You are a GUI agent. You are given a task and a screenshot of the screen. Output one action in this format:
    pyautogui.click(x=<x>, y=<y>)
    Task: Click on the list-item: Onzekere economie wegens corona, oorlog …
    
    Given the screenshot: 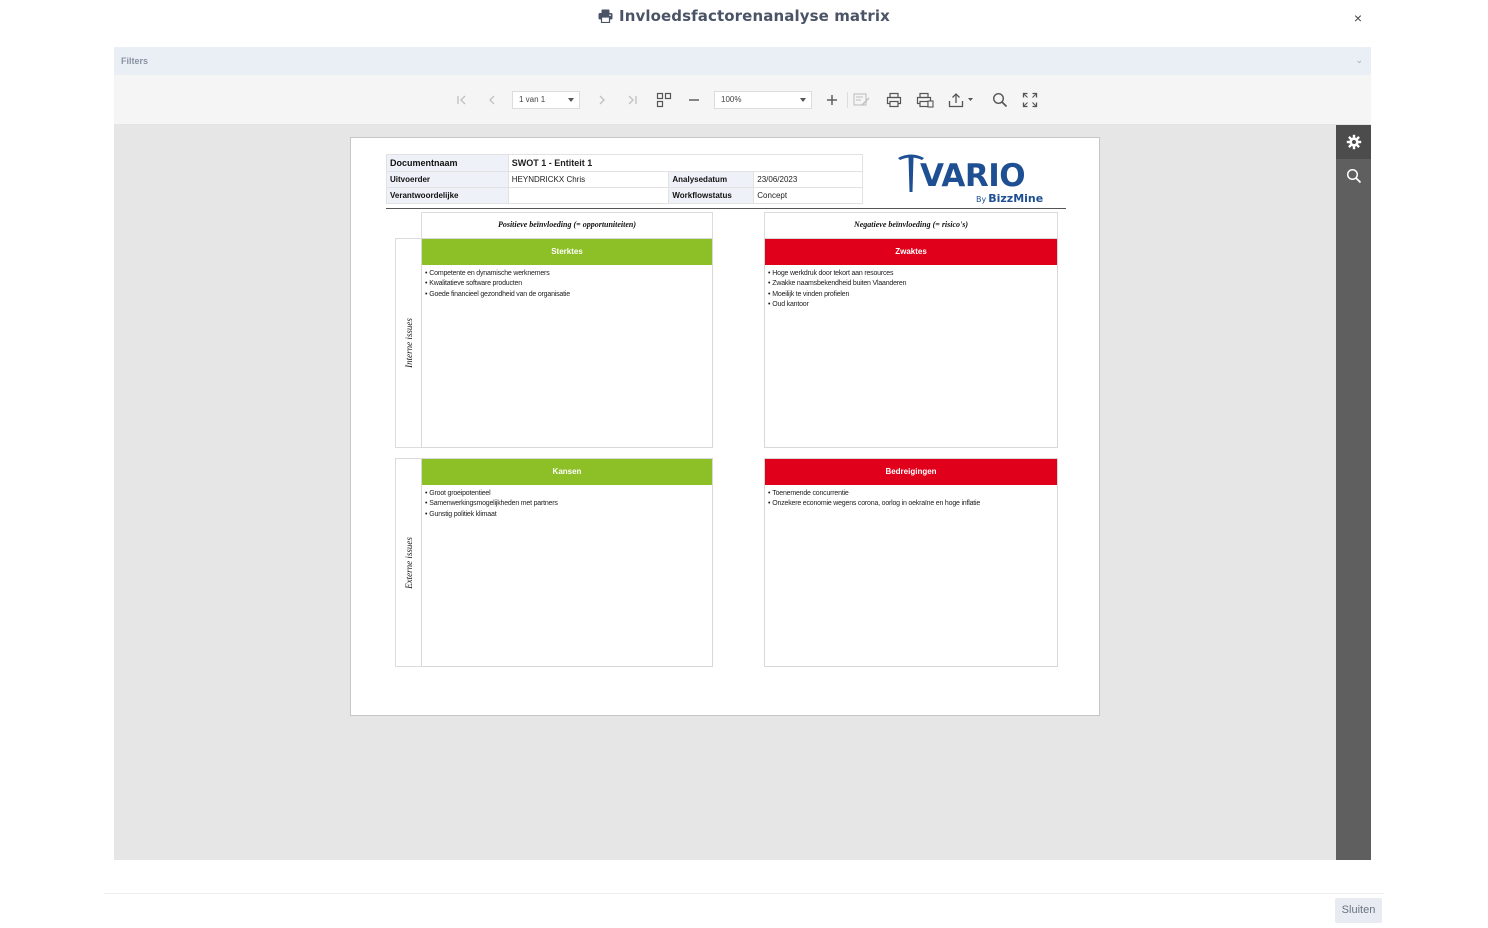 What is the action you would take?
    pyautogui.click(x=912, y=504)
    